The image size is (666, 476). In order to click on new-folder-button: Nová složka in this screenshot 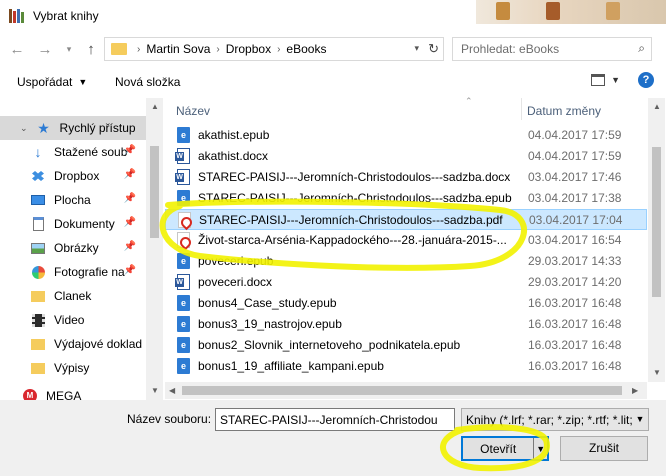, I will do `click(147, 82)`.